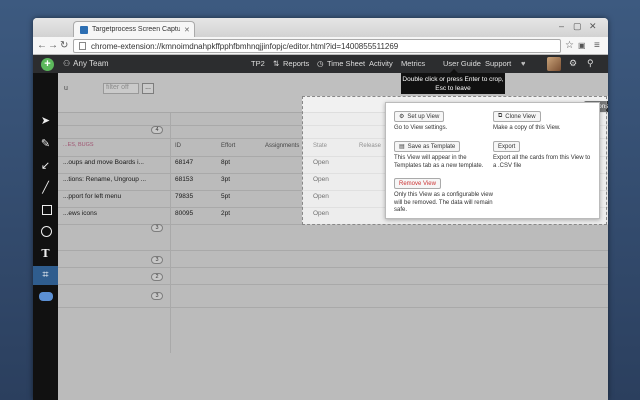 The height and width of the screenshot is (400, 640). I want to click on set-up-view-label: Set up View, so click(423, 116).